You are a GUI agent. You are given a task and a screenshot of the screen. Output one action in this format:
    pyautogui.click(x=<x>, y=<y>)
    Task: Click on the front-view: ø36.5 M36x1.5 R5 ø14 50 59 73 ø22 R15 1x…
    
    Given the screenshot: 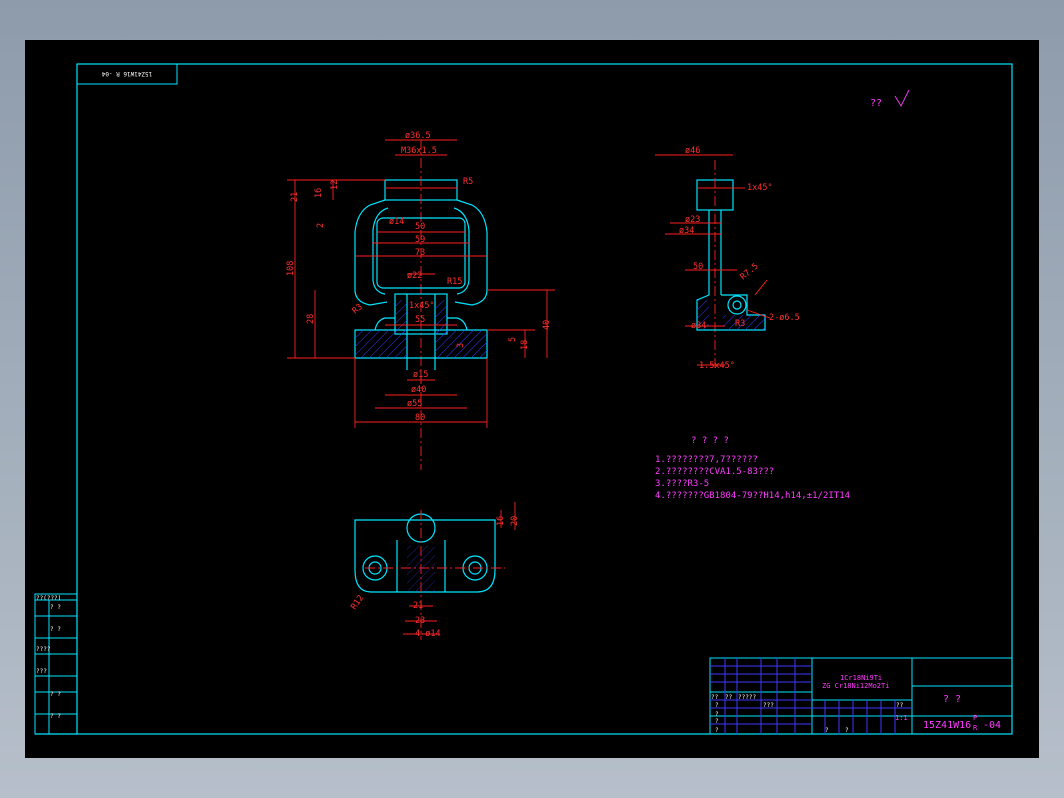 What is the action you would take?
    pyautogui.click(x=420, y=300)
    